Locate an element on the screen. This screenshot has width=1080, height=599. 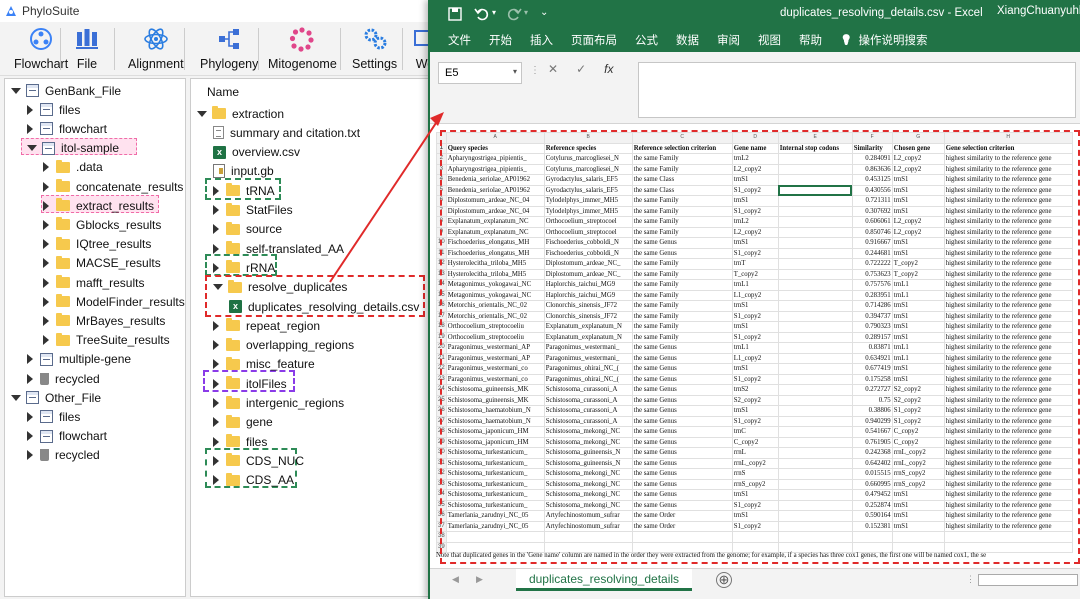
redo-icon is located at coordinates (514, 14).